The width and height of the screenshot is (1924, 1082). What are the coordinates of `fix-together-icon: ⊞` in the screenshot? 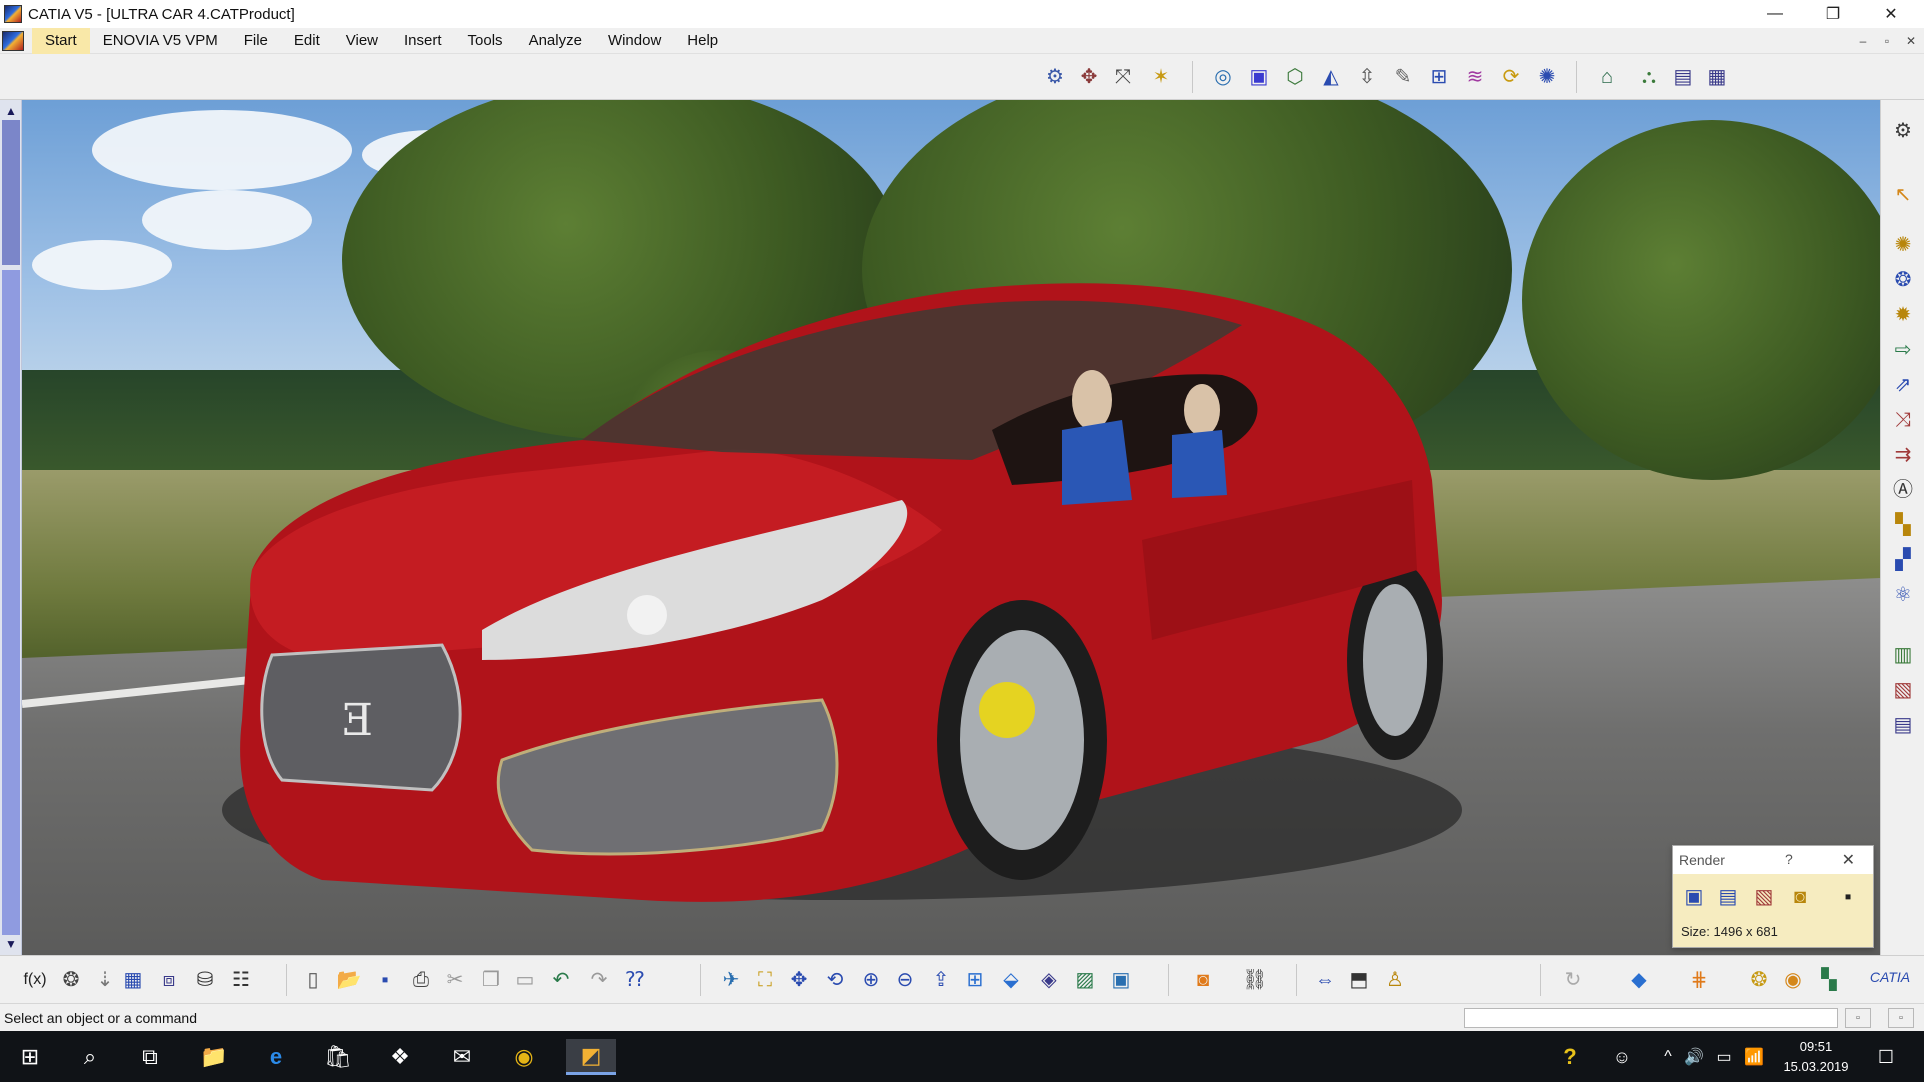 It's located at (1439, 77).